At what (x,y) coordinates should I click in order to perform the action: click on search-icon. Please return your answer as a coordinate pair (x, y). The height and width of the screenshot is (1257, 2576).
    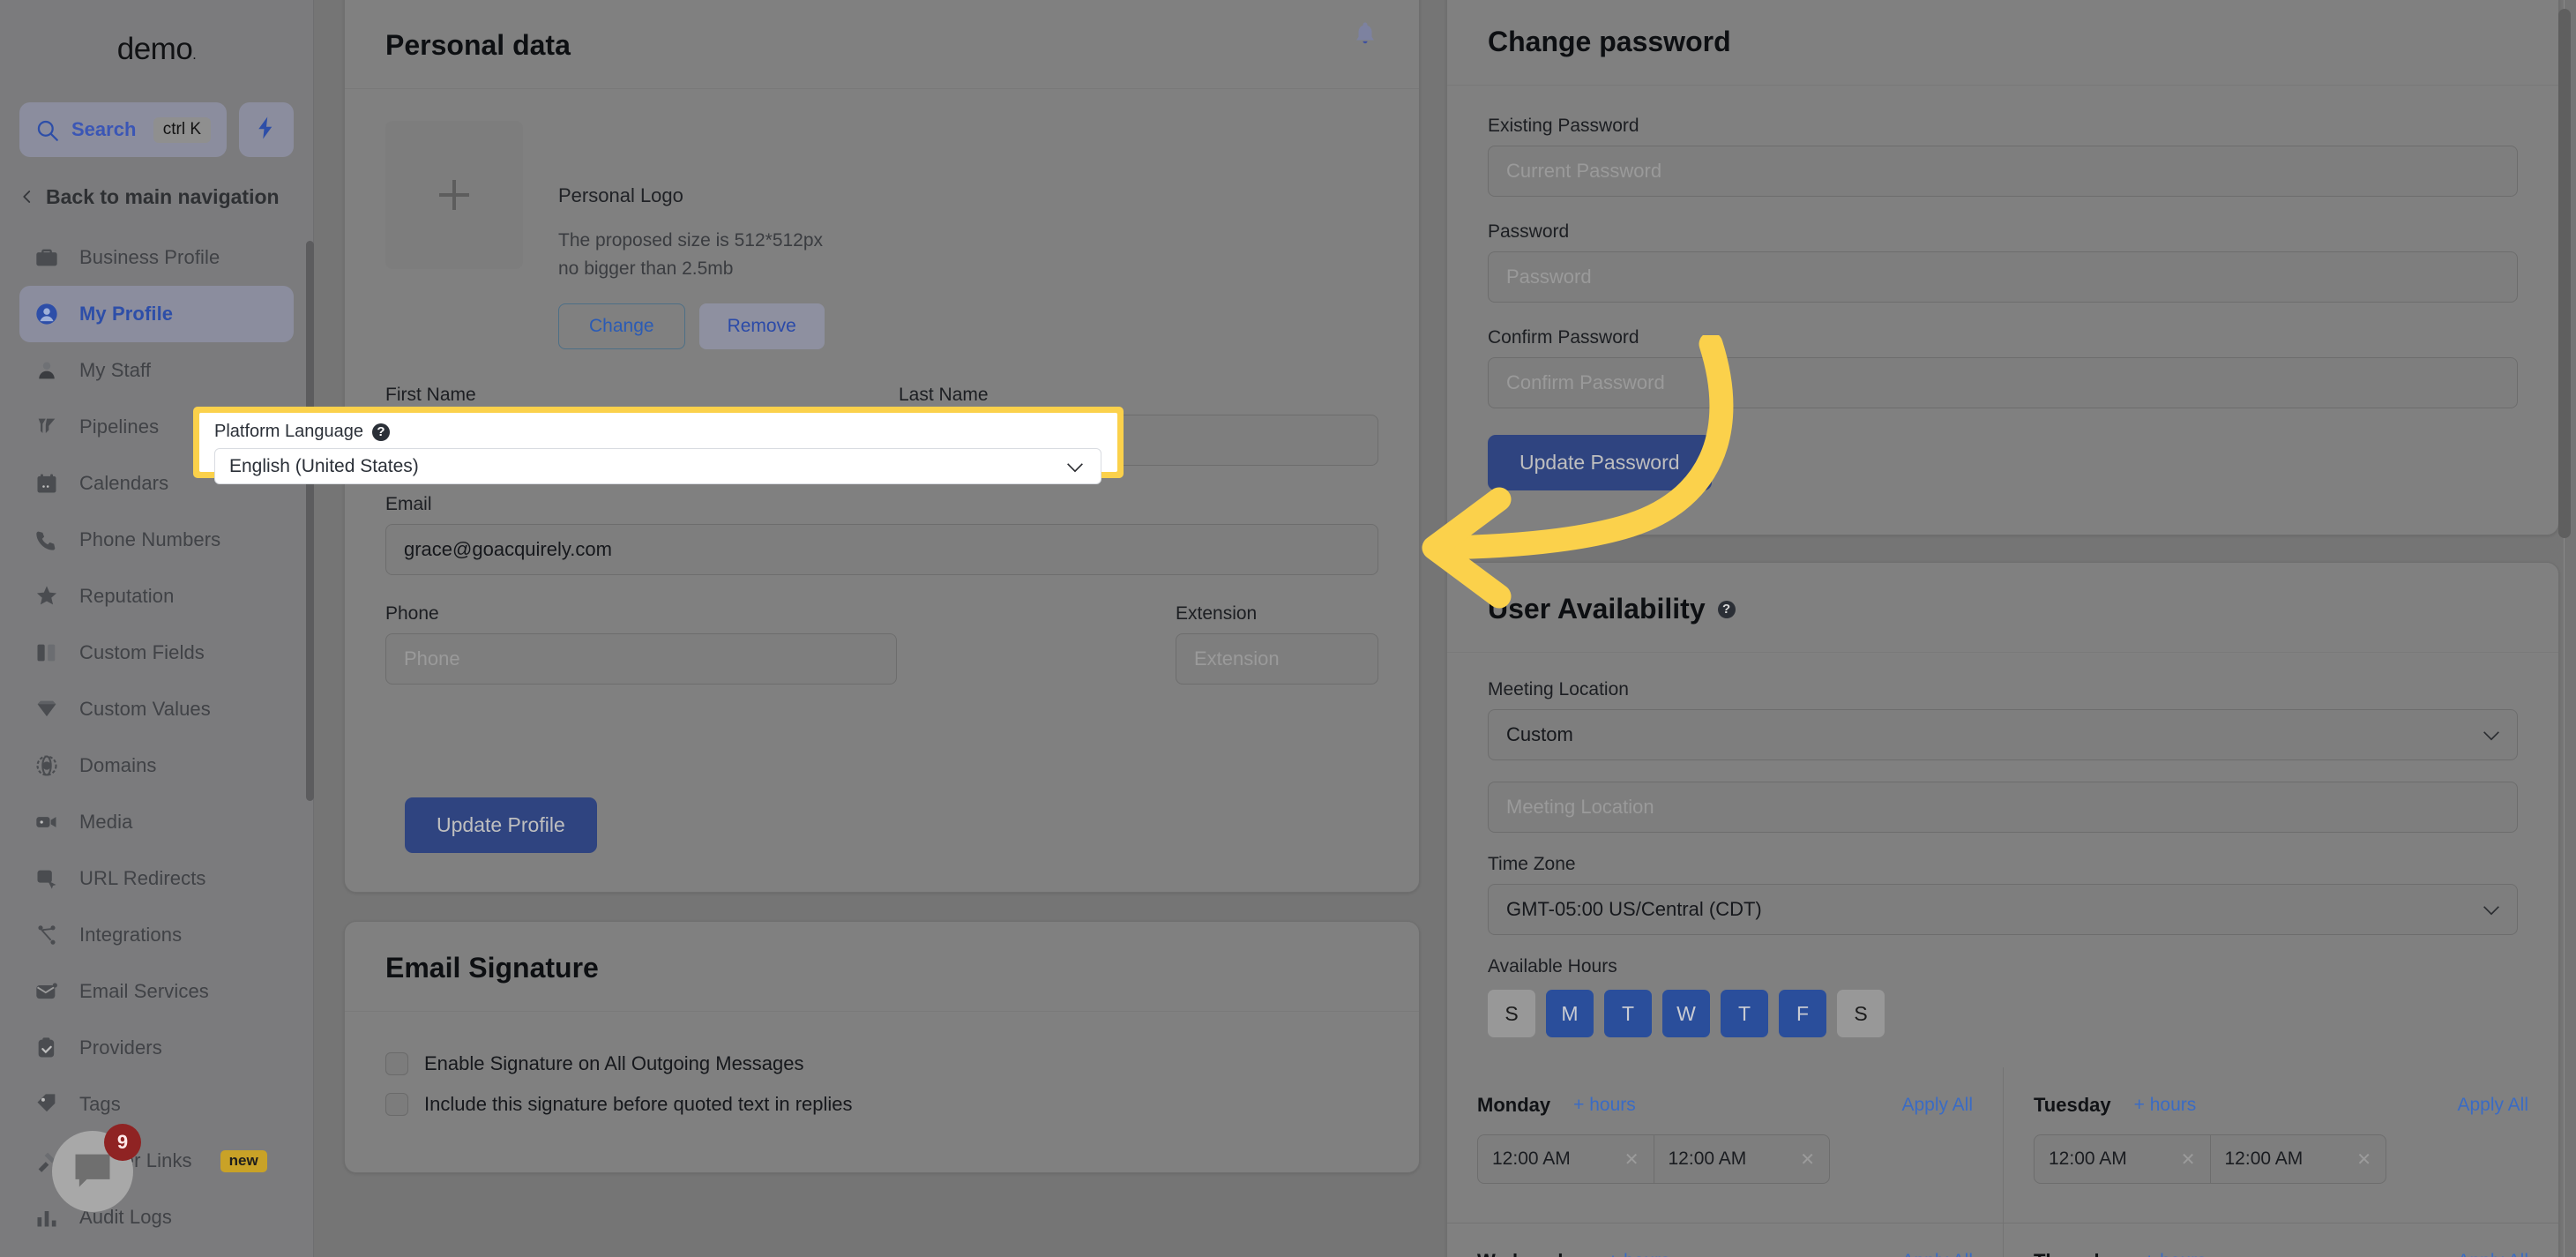
    Looking at the image, I should click on (47, 130).